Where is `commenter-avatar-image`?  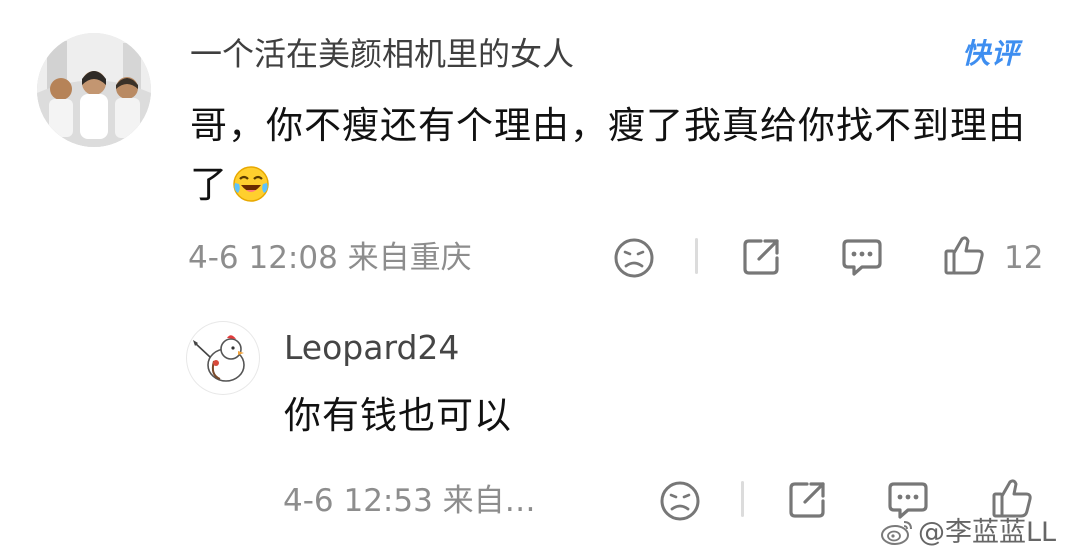
commenter-avatar-image is located at coordinates (94, 90).